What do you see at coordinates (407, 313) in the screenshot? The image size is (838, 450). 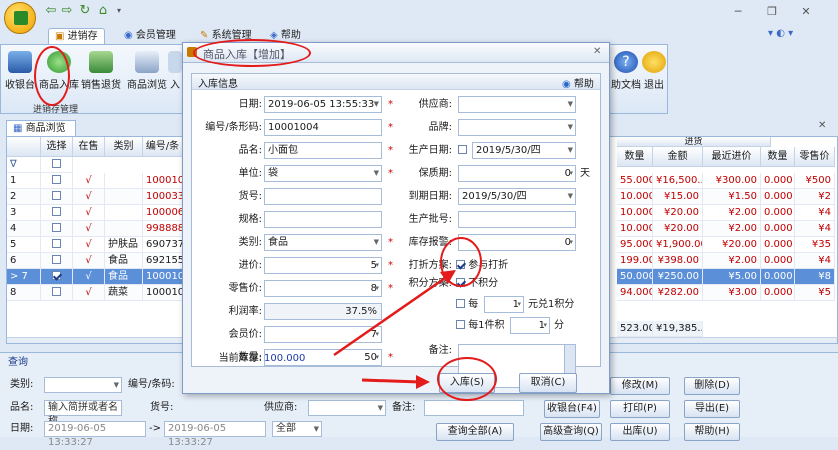 I see `annotation-arrows` at bounding box center [407, 313].